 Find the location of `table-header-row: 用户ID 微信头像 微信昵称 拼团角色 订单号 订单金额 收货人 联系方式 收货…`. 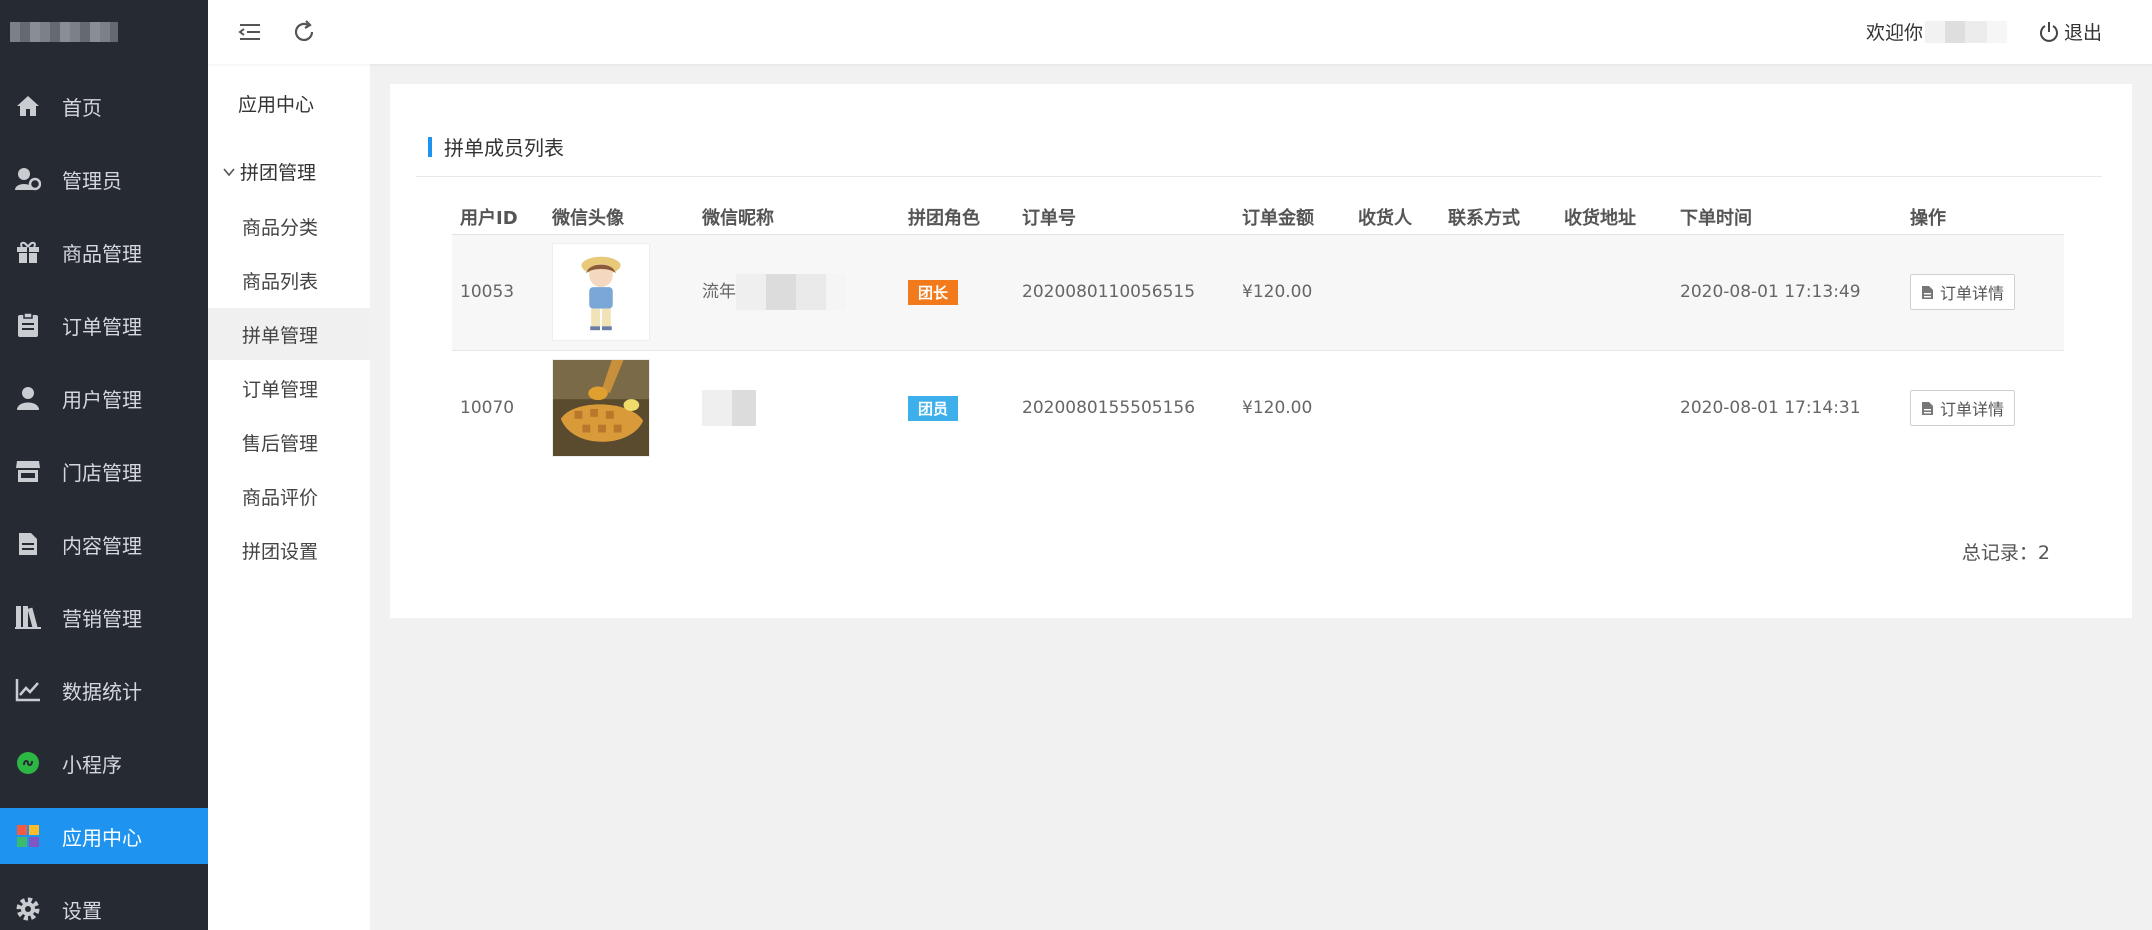

table-header-row: 用户ID 微信头像 微信昵称 拼团角色 订单号 订单金额 收货人 联系方式 收货… is located at coordinates (1258, 217).